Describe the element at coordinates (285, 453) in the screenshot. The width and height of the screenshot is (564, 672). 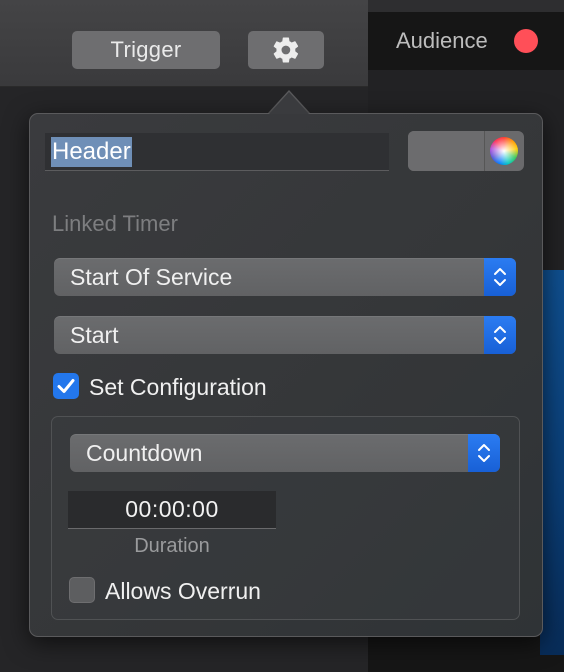
I see `timer-mode-select: Countdown` at that location.